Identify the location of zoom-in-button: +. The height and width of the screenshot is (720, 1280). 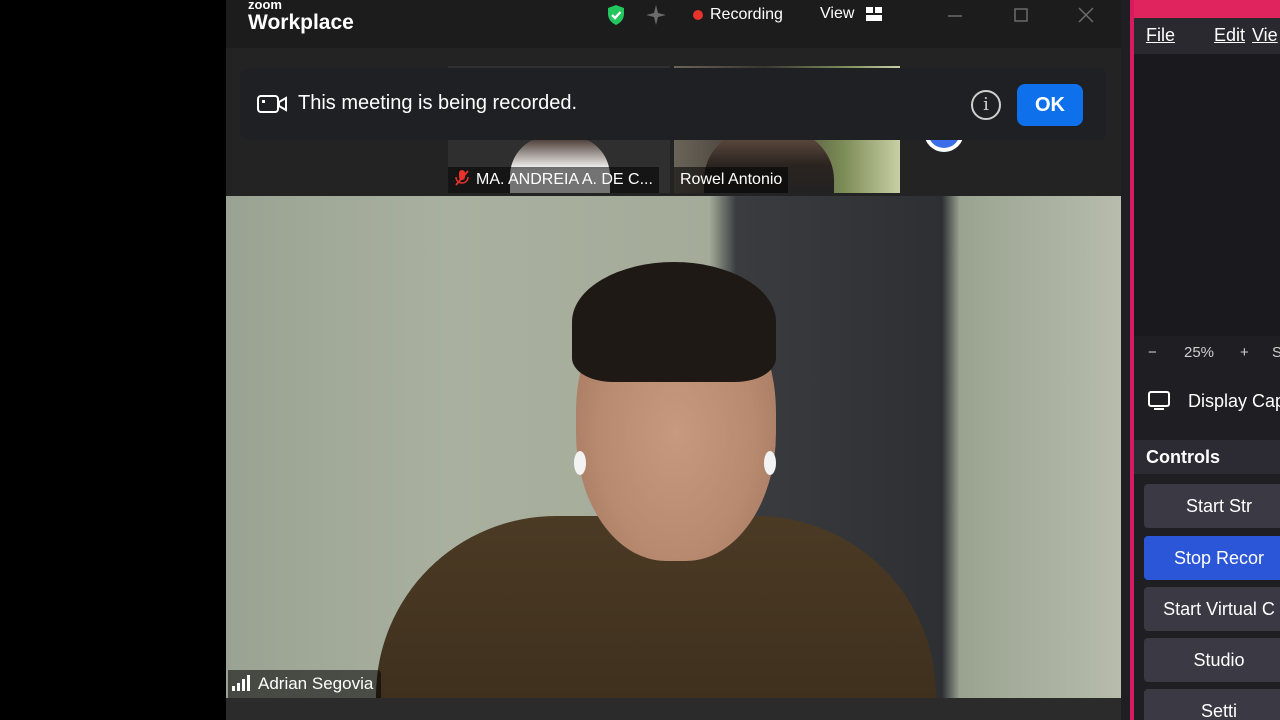
(1244, 352).